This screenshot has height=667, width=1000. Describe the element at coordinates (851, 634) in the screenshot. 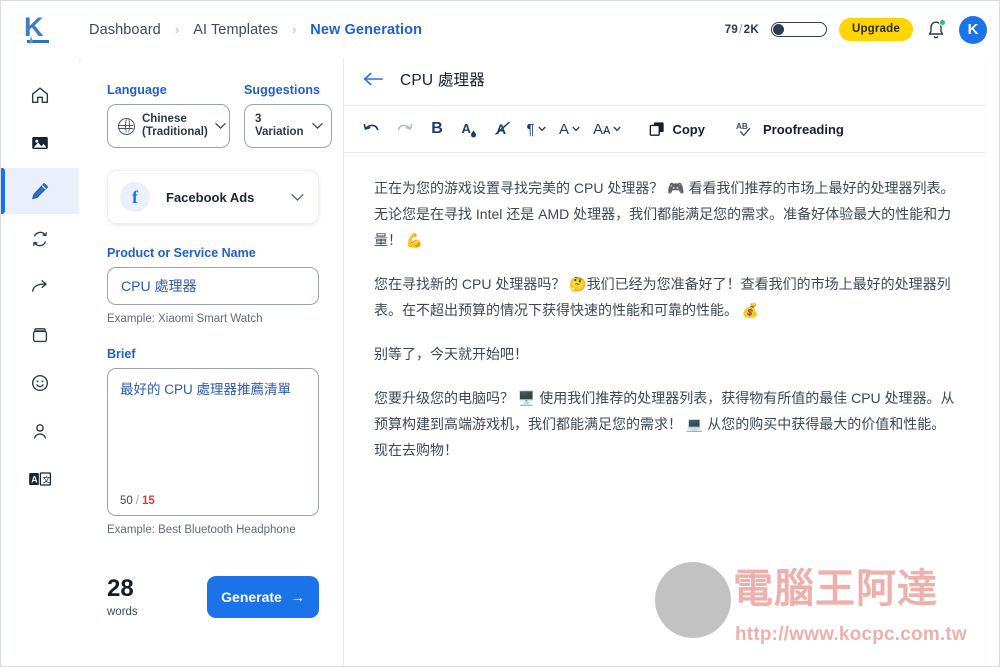

I see `watermark-url: http://www.kocpc.com.tw` at that location.